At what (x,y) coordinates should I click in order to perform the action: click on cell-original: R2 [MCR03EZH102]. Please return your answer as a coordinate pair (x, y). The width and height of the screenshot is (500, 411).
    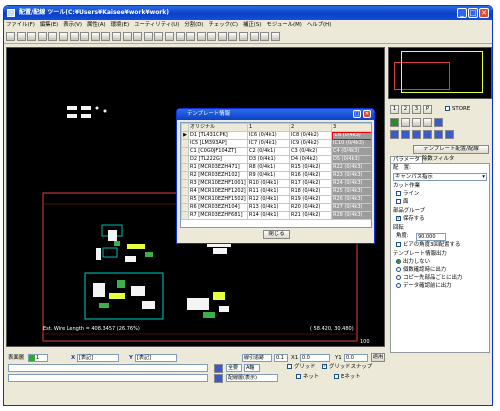
    Looking at the image, I should click on (218, 175).